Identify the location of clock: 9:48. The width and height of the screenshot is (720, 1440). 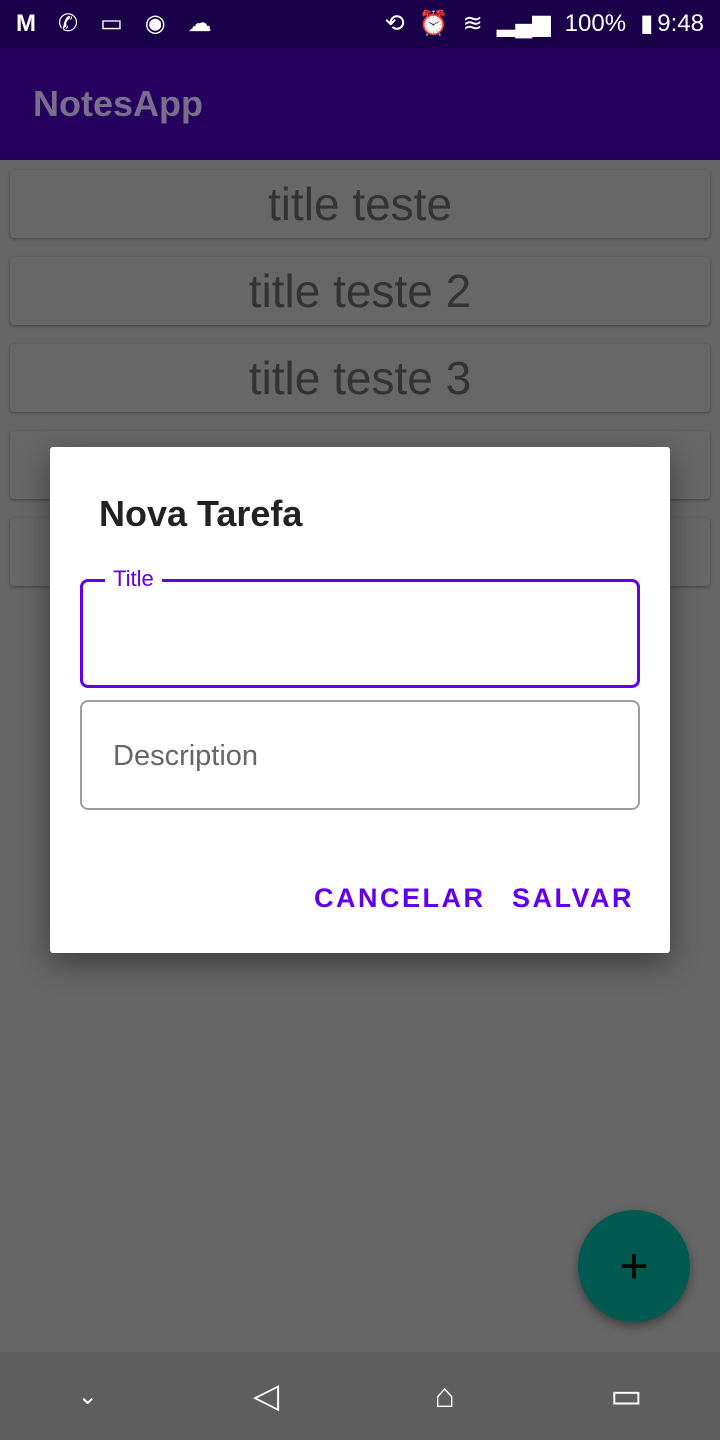
(680, 23).